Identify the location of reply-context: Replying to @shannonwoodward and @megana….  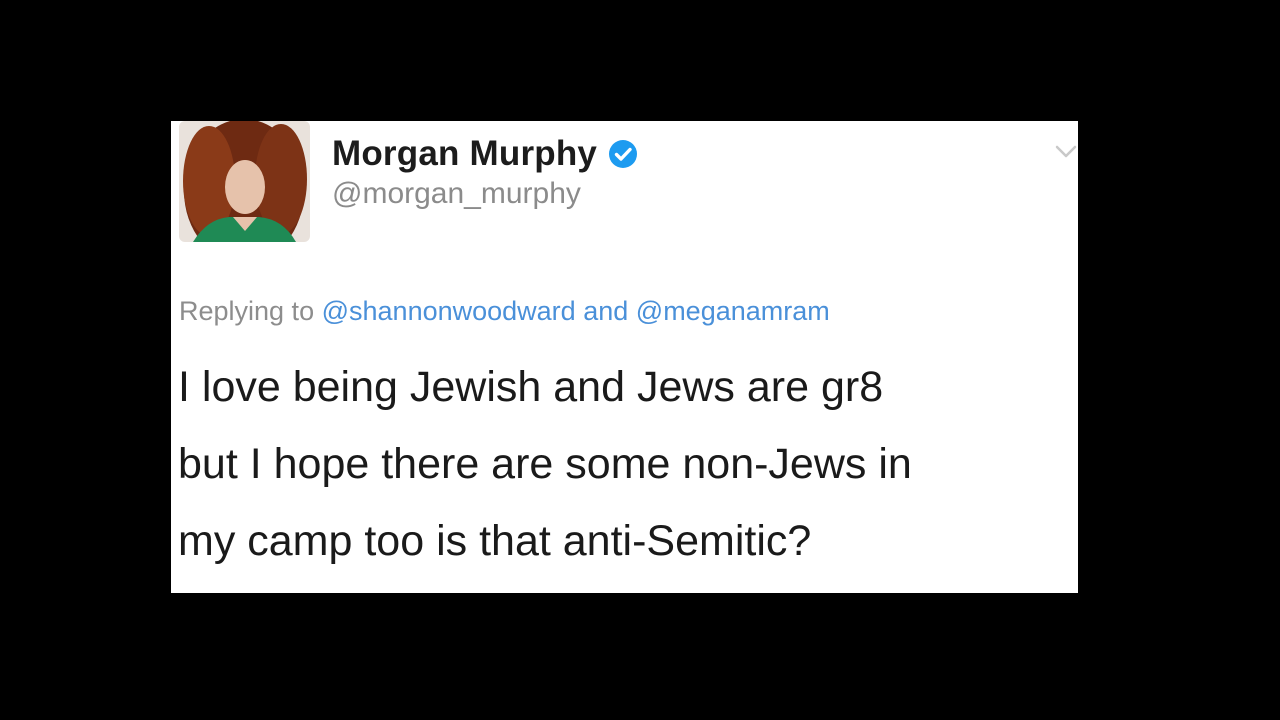
(504, 311).